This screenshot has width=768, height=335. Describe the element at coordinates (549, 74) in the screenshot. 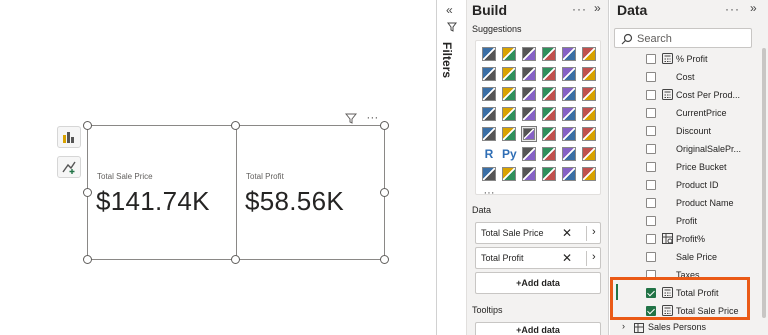

I see `100-area-icon` at that location.